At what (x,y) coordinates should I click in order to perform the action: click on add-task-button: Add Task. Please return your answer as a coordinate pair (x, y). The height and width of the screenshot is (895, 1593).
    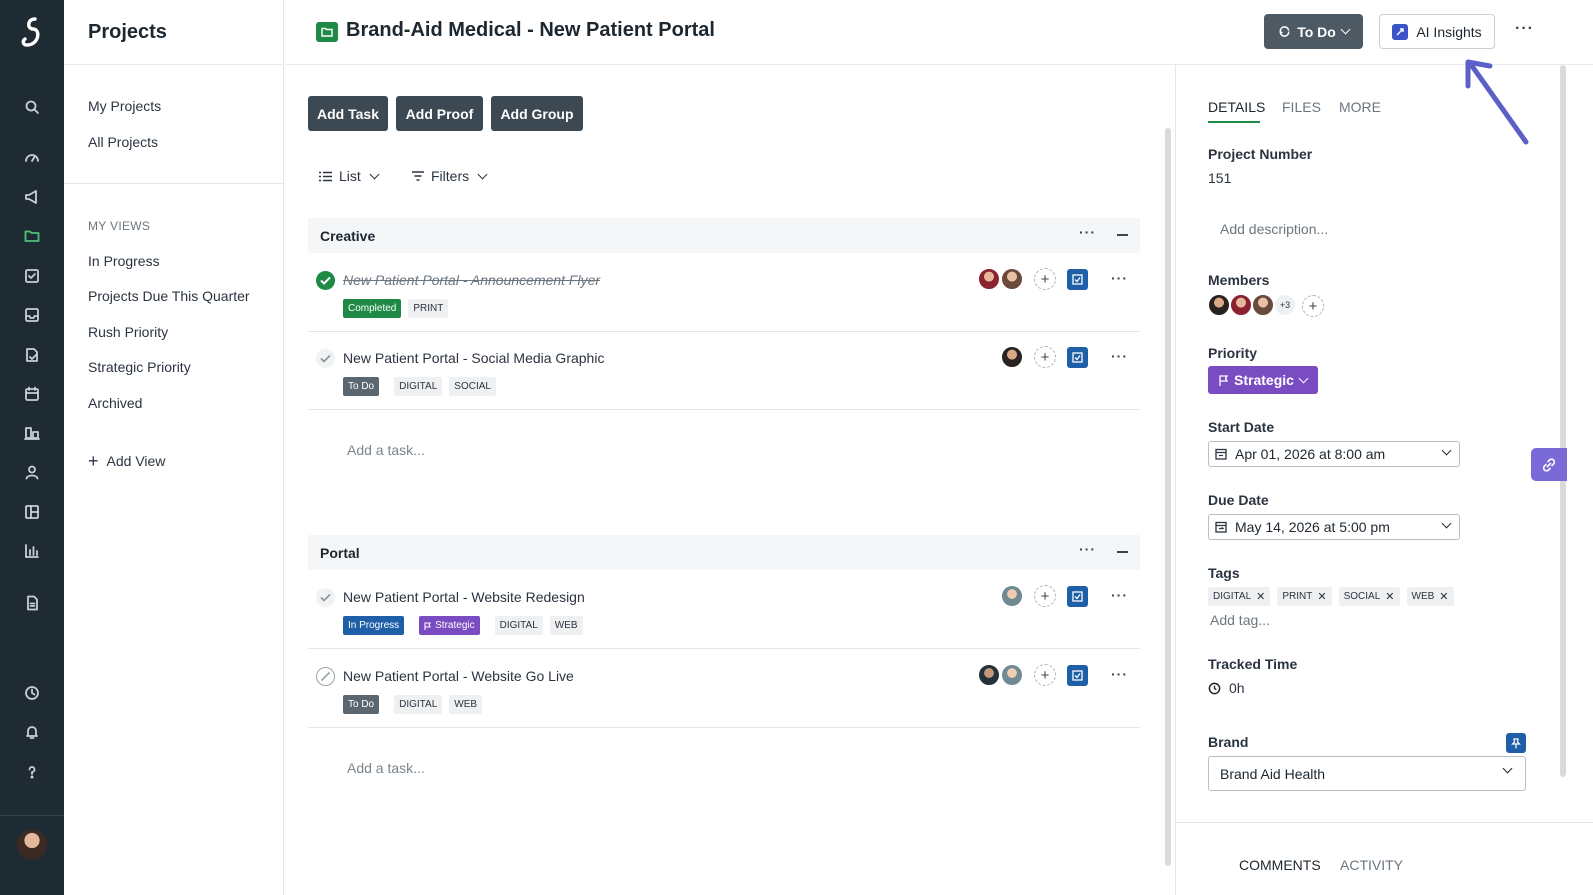
    Looking at the image, I should click on (348, 113).